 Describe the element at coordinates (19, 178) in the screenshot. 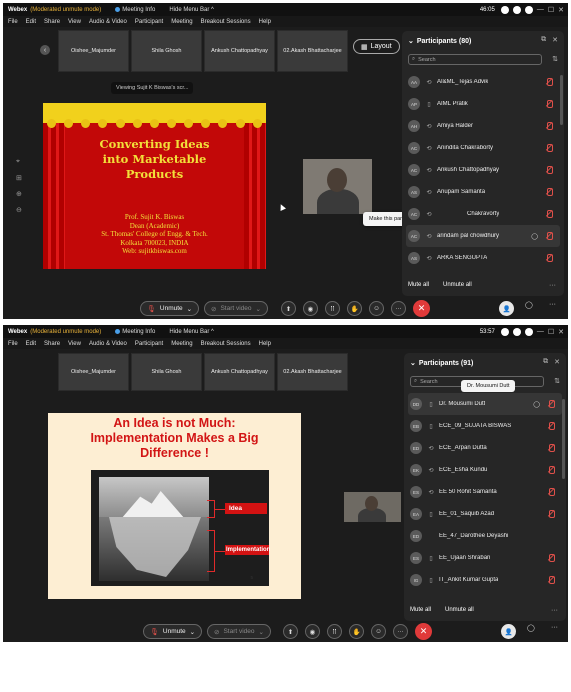

I see `fit-icon: ⊞` at that location.